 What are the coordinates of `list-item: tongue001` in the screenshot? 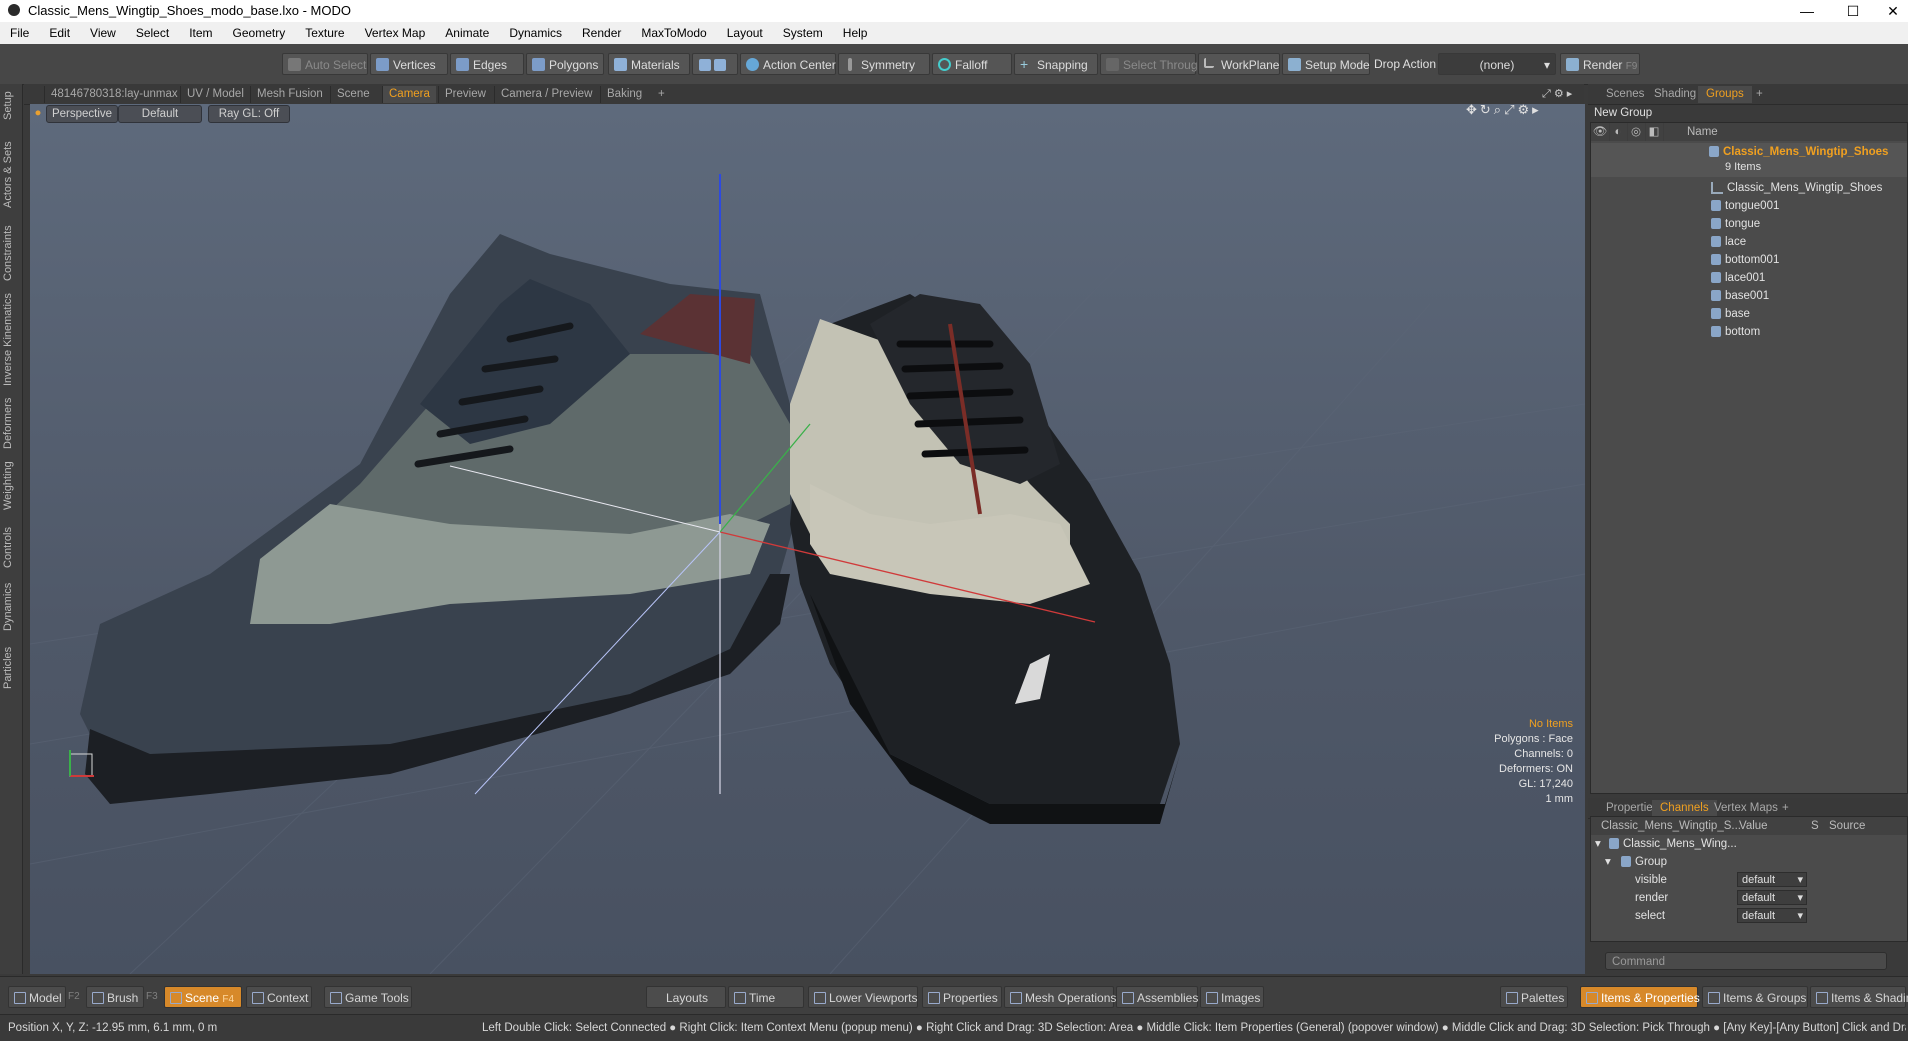 It's located at (1749, 206).